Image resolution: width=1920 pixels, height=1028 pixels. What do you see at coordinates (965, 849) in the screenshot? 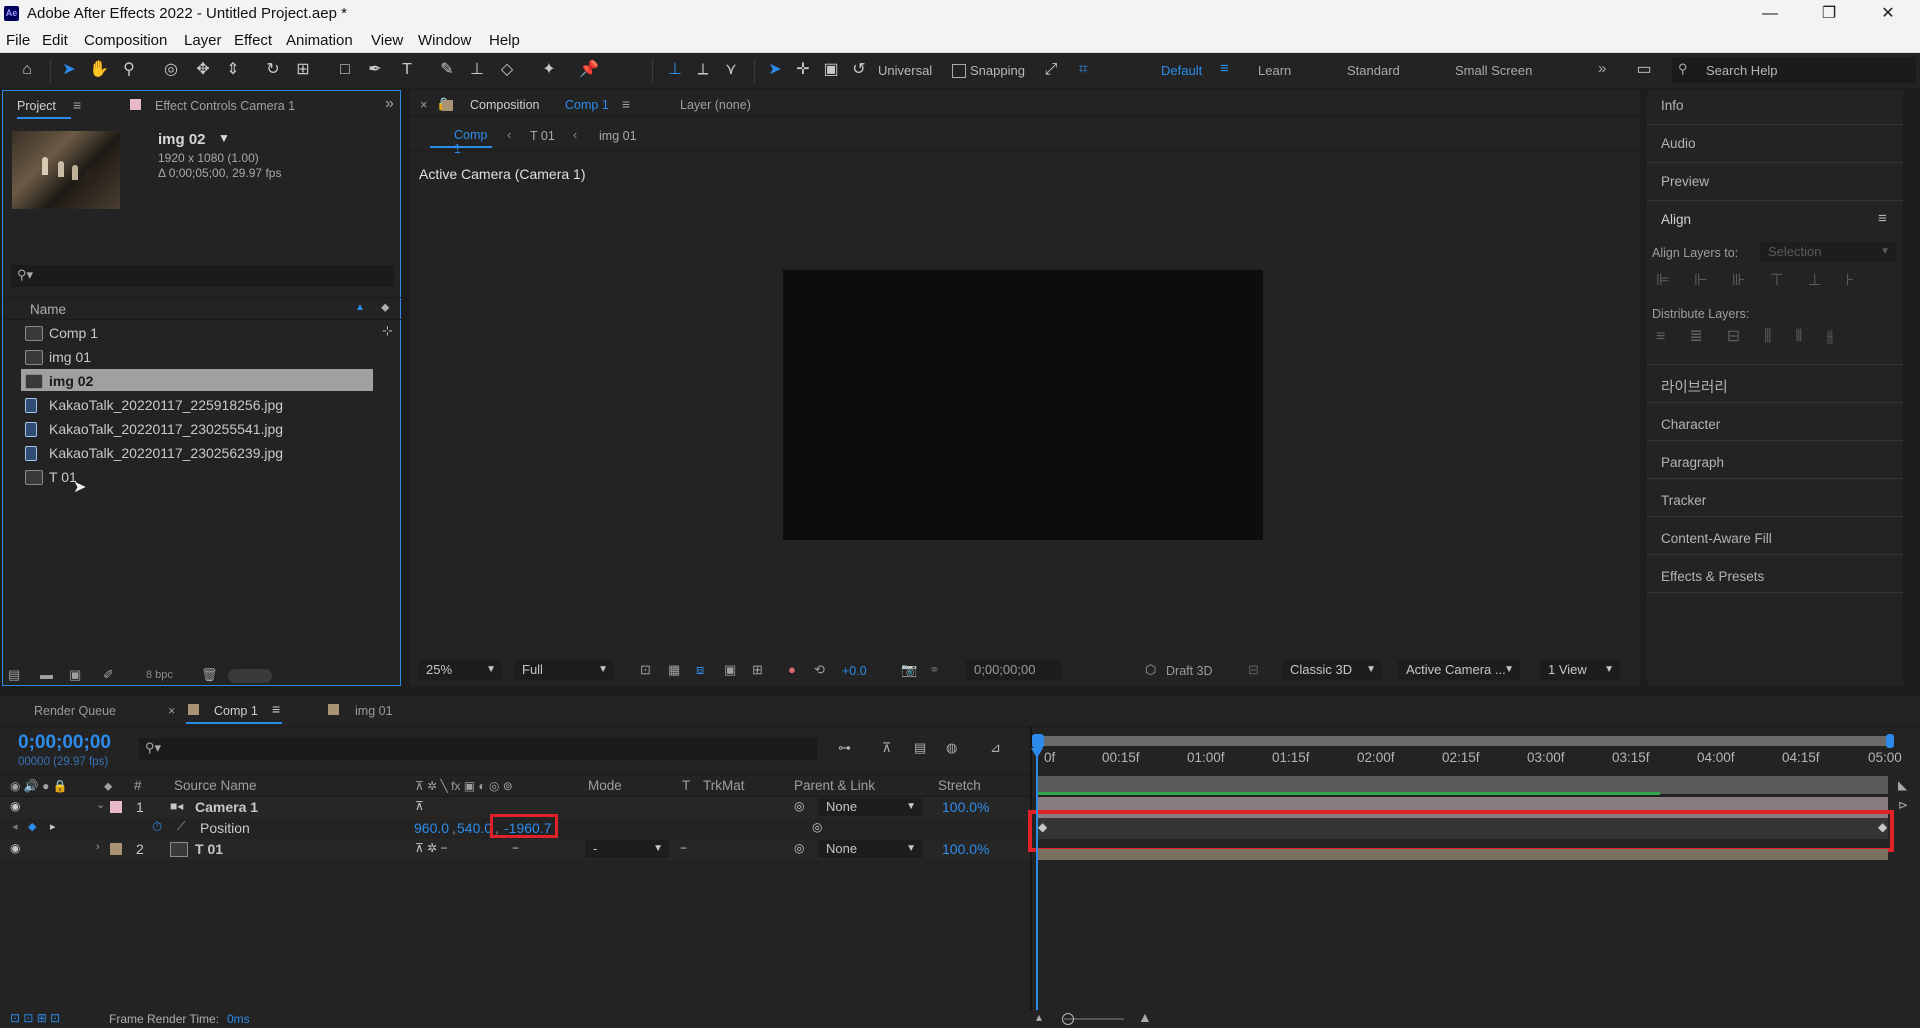
I see `stretch-value: 100.0%` at bounding box center [965, 849].